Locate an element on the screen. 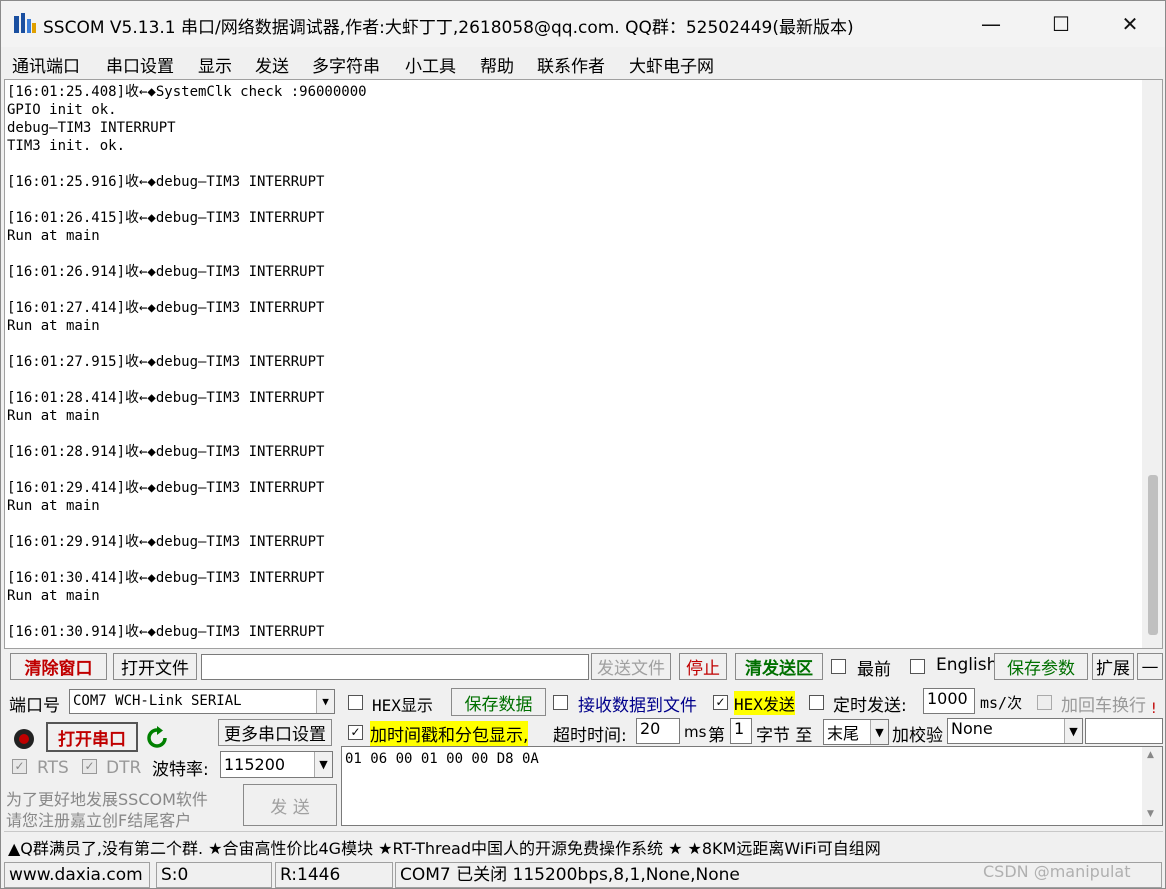  menu-daxia-website: 大虾电子网 is located at coordinates (671, 64).